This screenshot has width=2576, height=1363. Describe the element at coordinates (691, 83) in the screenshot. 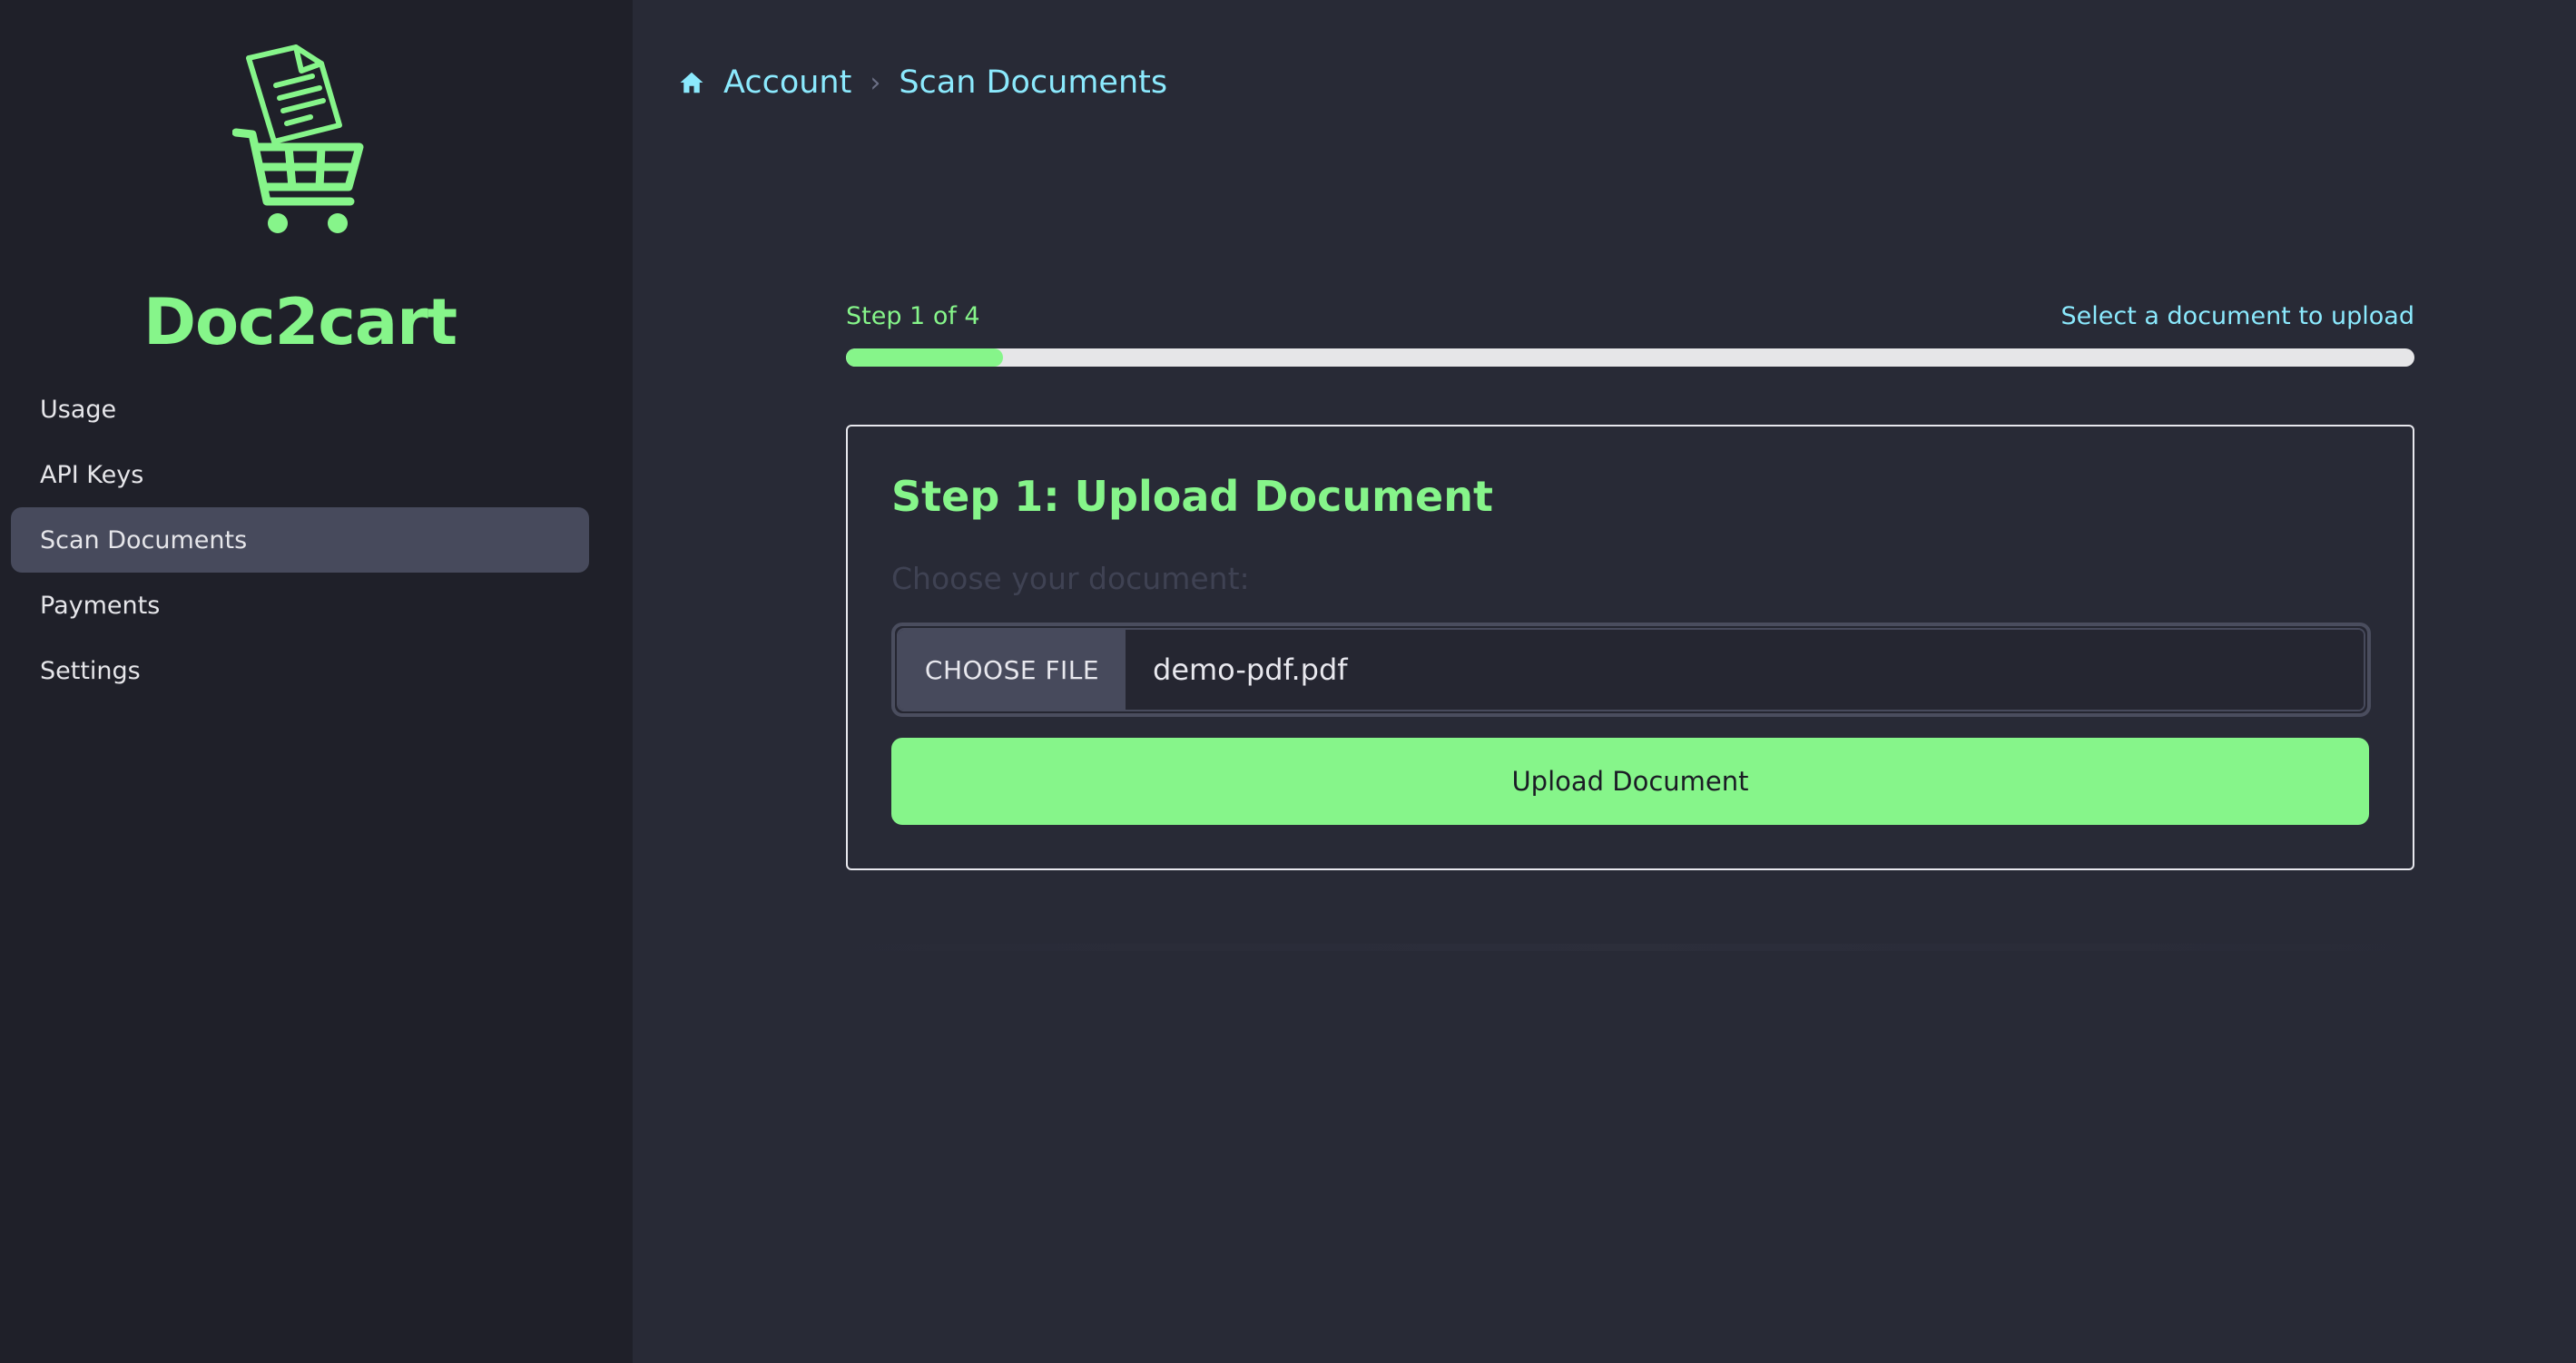

I see `home-icon` at that location.